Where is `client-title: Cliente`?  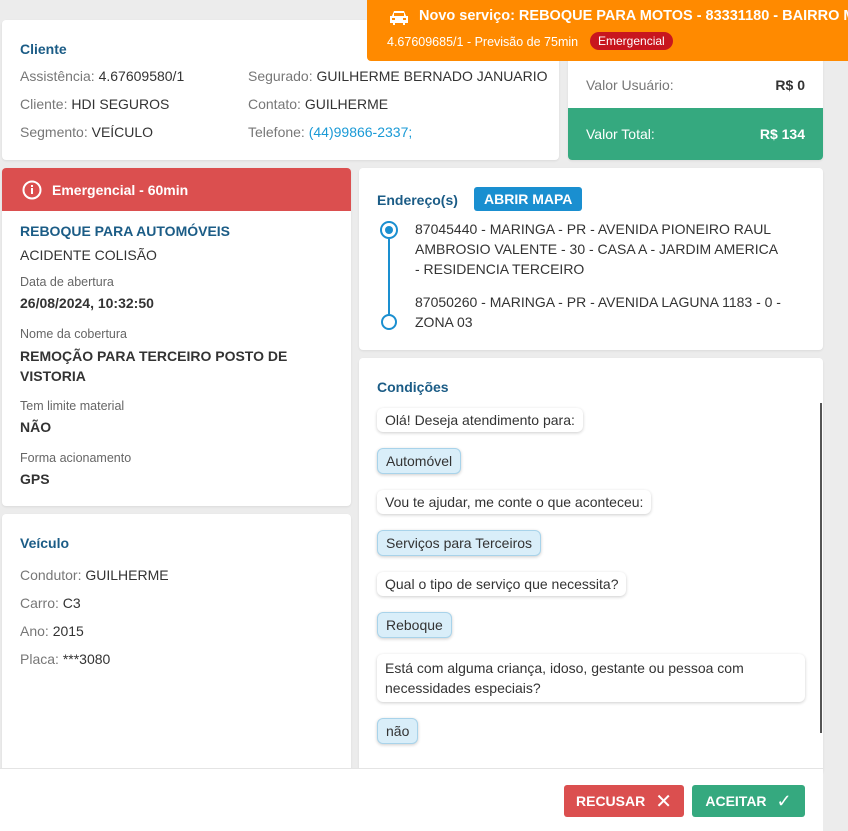
client-title: Cliente is located at coordinates (43, 49).